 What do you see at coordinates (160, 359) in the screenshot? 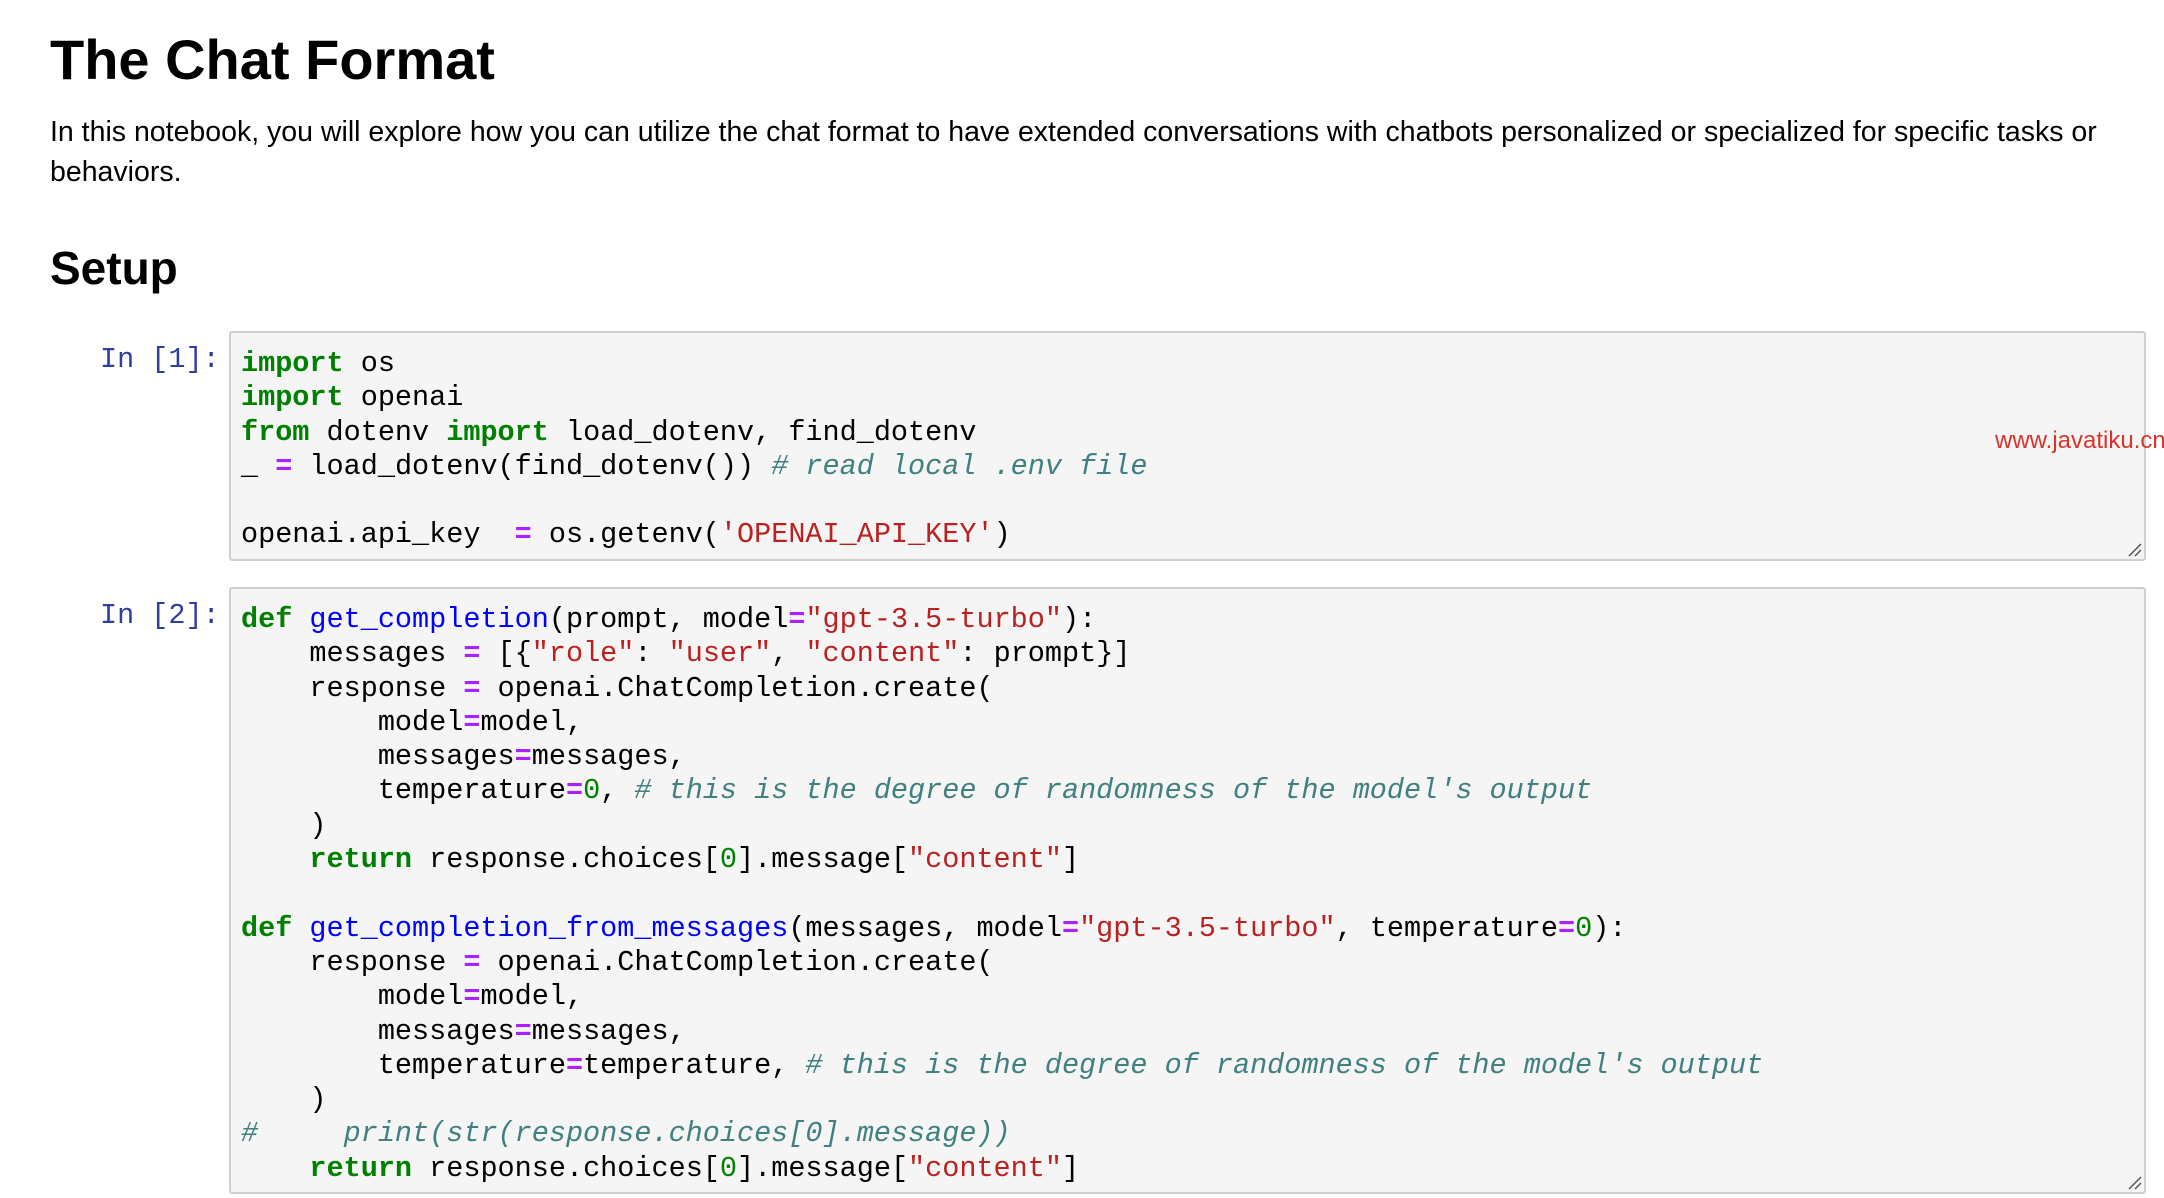
I see `cell-prompt: In [1]:` at bounding box center [160, 359].